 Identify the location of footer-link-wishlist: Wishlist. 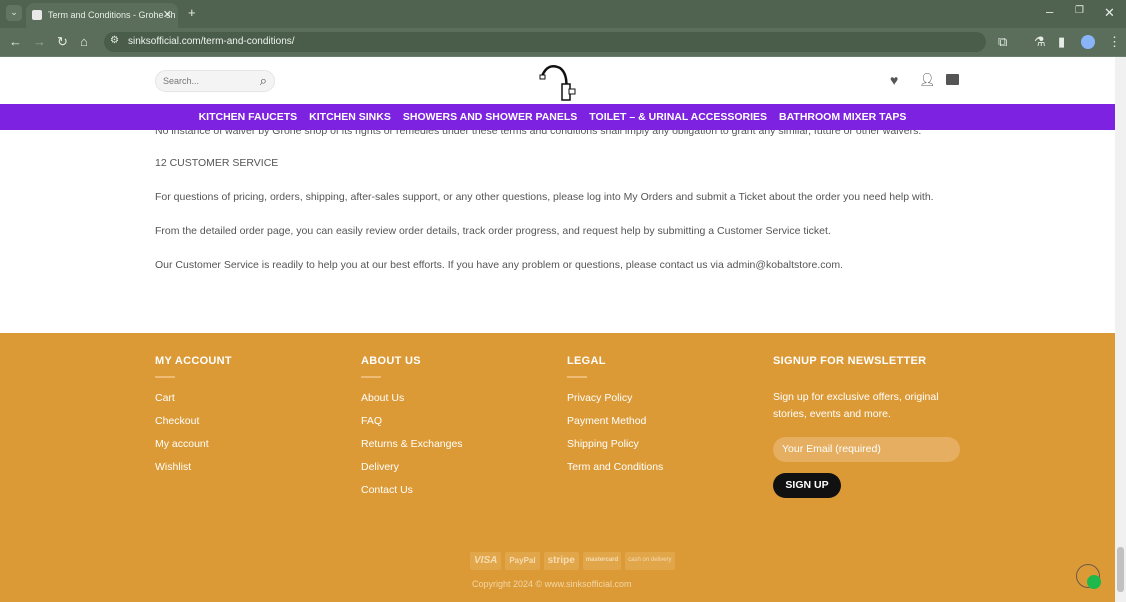
(193, 467).